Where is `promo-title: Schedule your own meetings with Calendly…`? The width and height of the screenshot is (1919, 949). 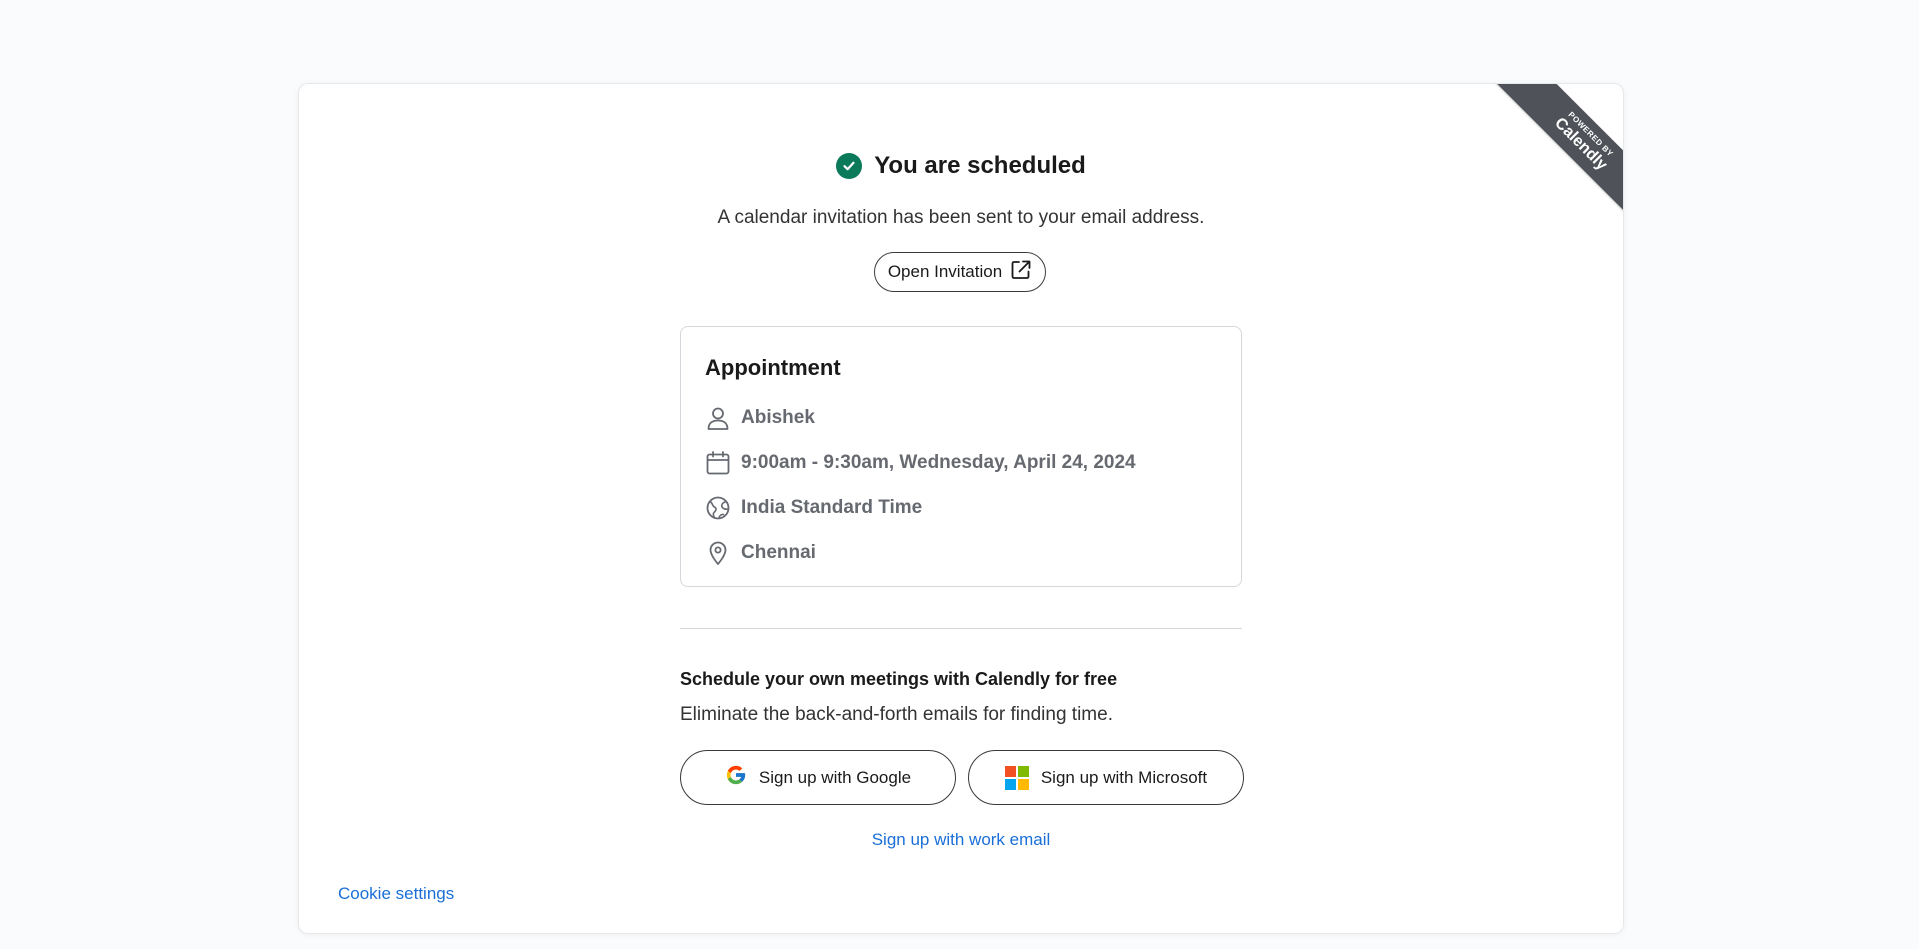
promo-title: Schedule your own meetings with Calendly… is located at coordinates (899, 679).